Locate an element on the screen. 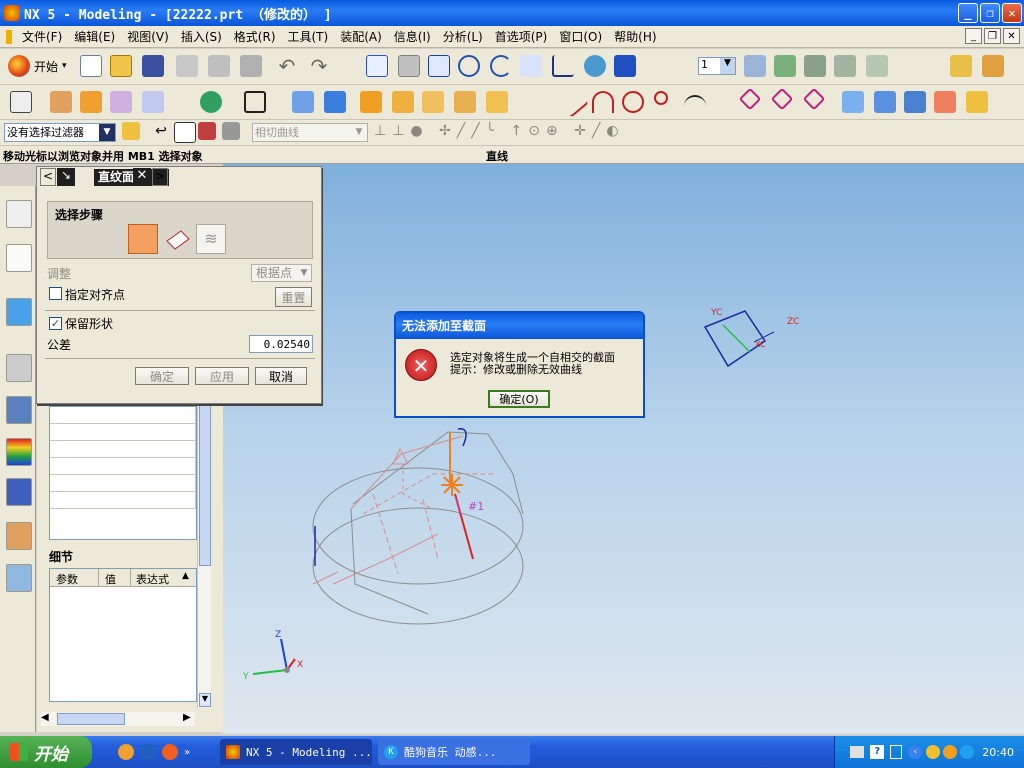 The image size is (1024, 768). roles-tab is located at coordinates (19, 536).